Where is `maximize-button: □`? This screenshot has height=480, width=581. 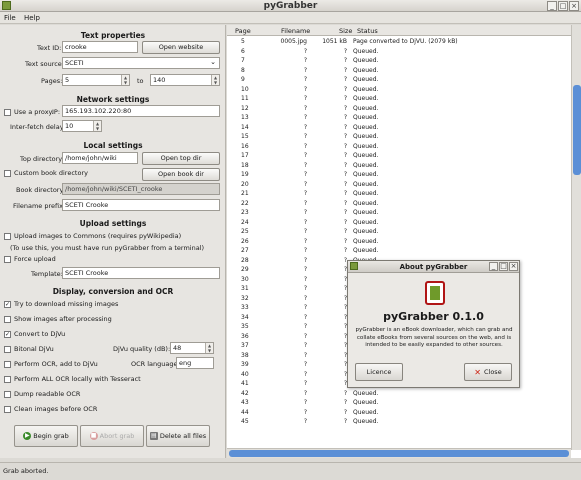
maximize-button: □ is located at coordinates (563, 6).